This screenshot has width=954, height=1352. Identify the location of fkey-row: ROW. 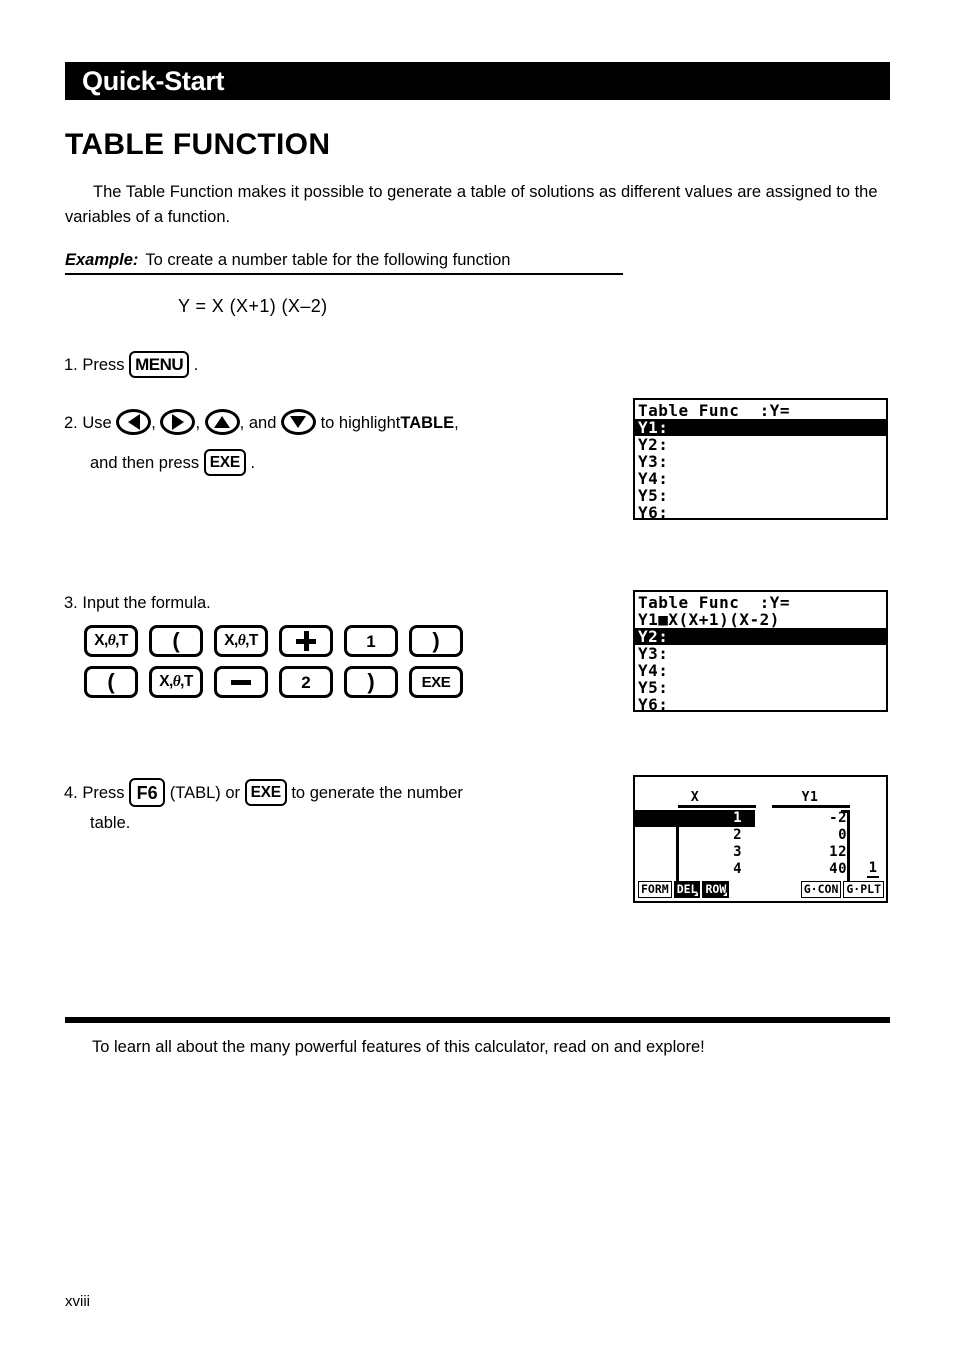
(716, 889).